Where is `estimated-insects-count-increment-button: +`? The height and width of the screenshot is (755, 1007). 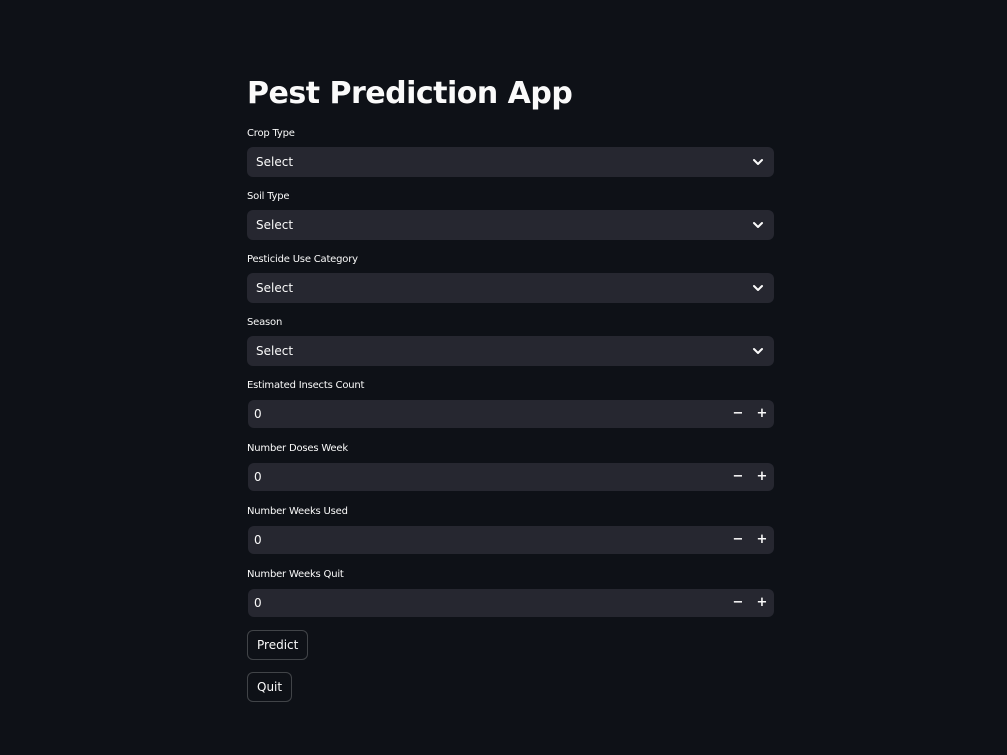
estimated-insects-count-increment-button: + is located at coordinates (762, 414).